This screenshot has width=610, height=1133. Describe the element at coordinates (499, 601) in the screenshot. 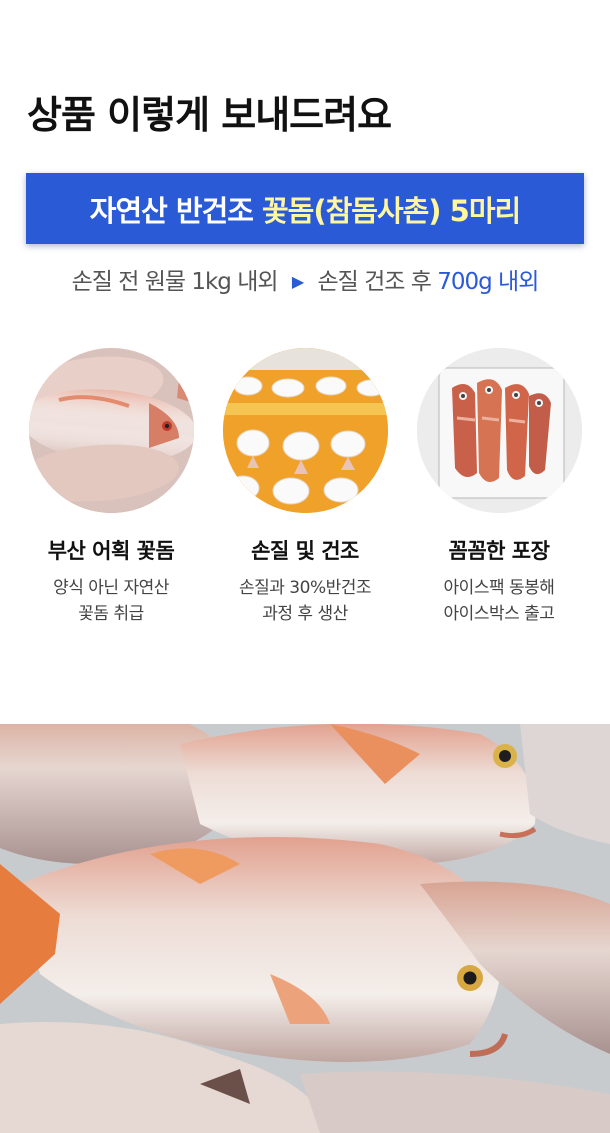

I see `feature-description: 아이스팩 동봉해 아이스박스 출고` at that location.